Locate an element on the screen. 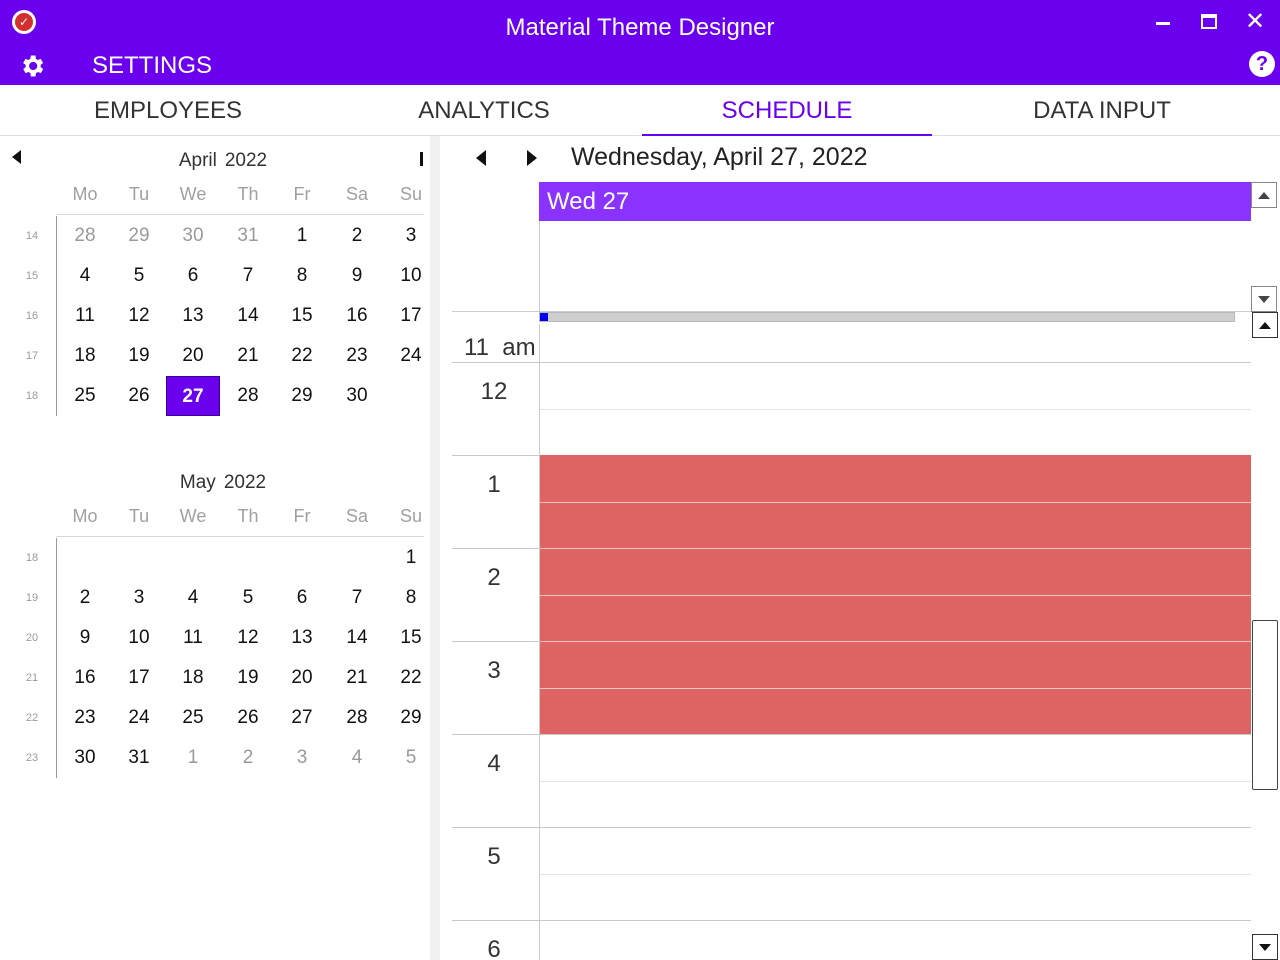 Image resolution: width=1280 pixels, height=960 pixels. vertical-scroll-thumb is located at coordinates (1265, 705).